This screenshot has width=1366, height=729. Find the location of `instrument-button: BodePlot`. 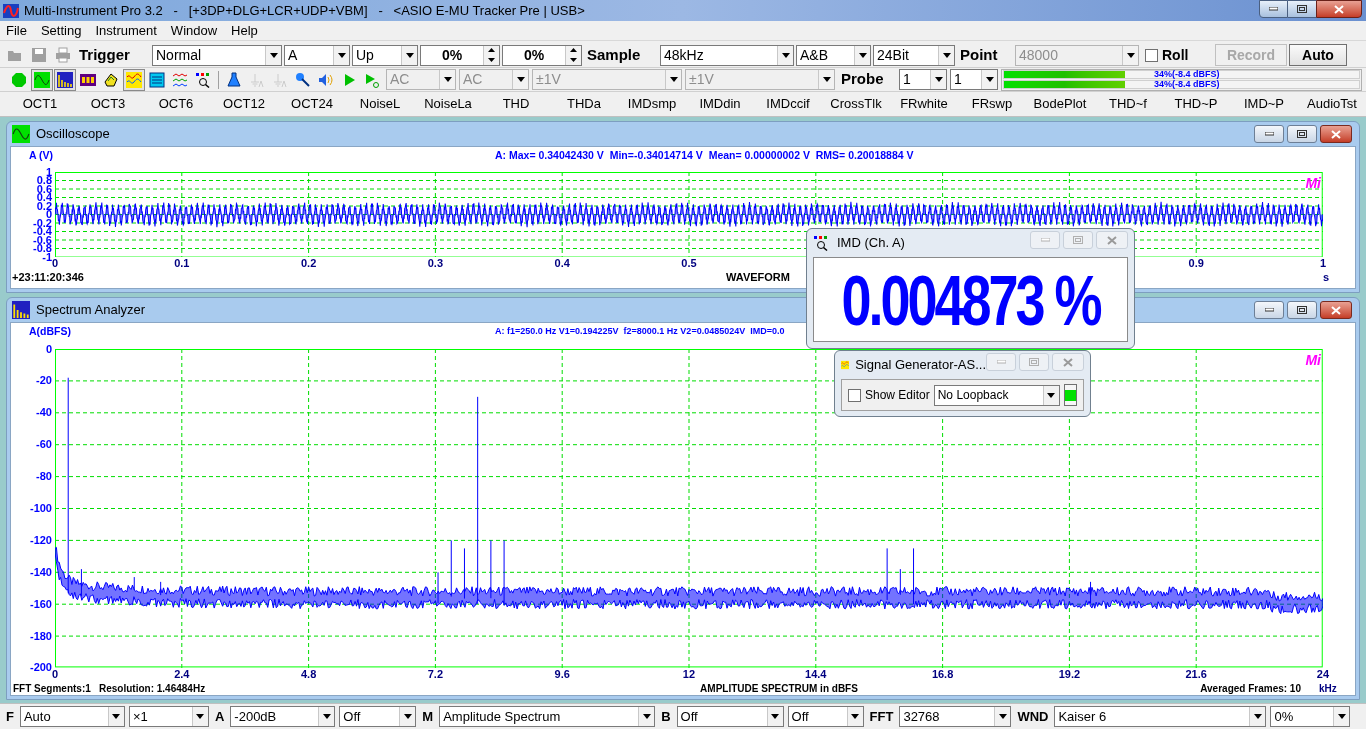

instrument-button: BodePlot is located at coordinates (1060, 104).